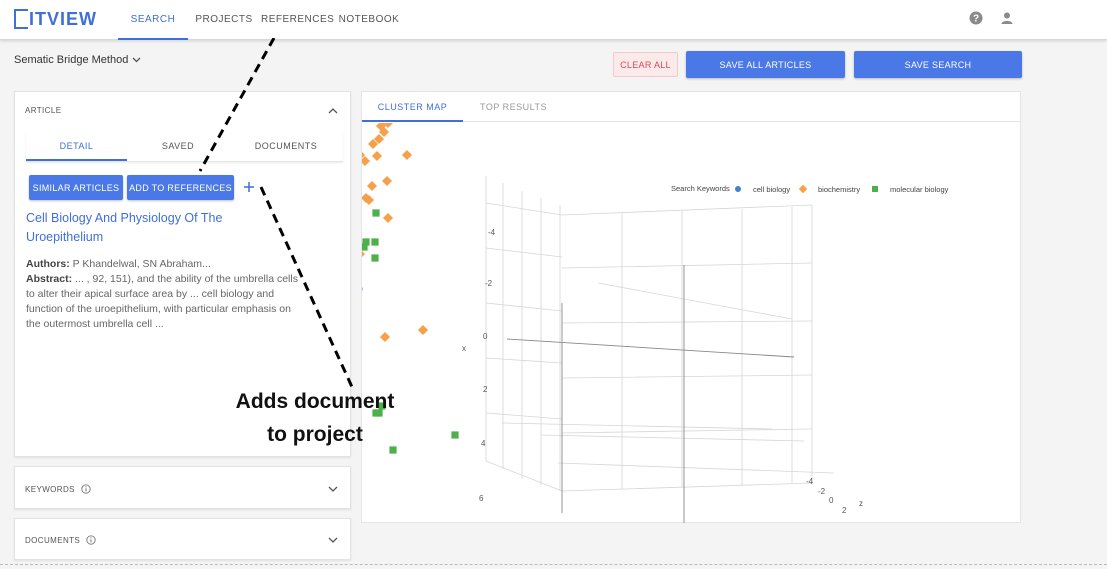 This screenshot has width=1107, height=569. Describe the element at coordinates (53, 540) in the screenshot. I see `documents-label: DOCUMENTS` at that location.